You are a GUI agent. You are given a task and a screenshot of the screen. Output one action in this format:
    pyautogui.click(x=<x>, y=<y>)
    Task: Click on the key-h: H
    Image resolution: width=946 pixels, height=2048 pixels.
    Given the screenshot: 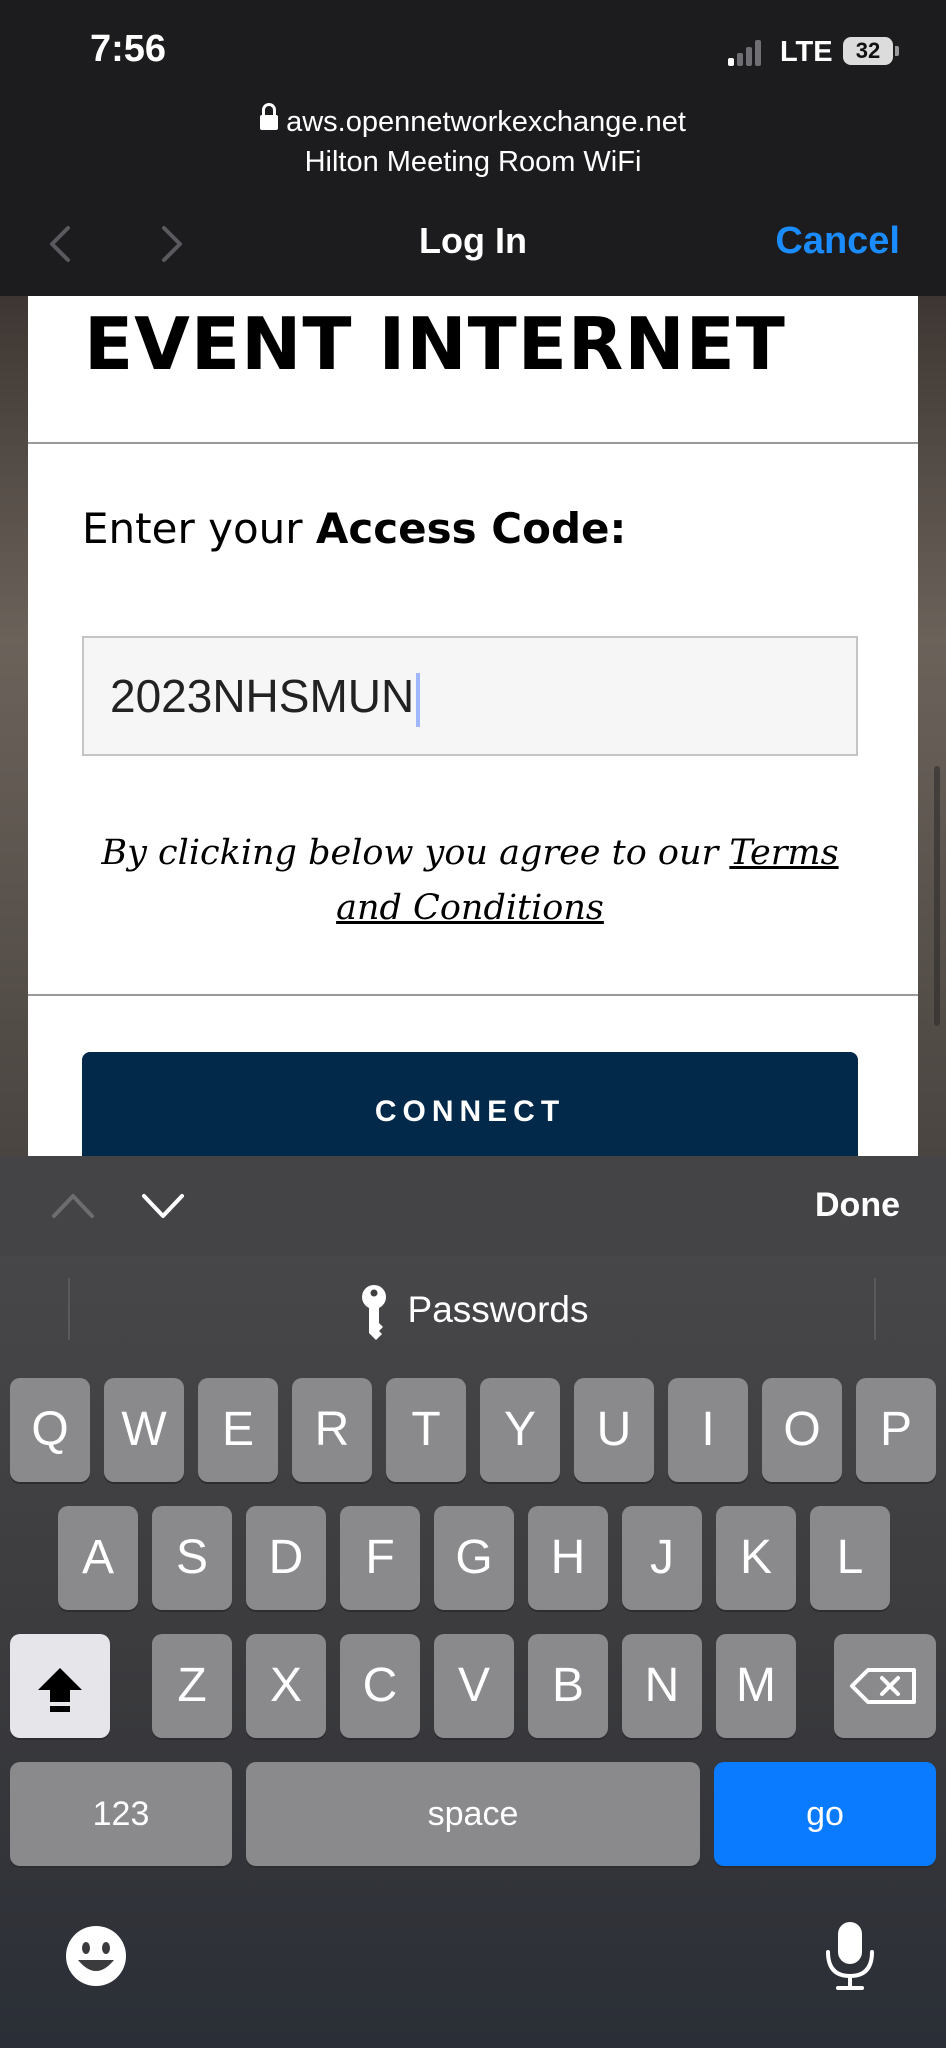 What is the action you would take?
    pyautogui.click(x=568, y=1558)
    